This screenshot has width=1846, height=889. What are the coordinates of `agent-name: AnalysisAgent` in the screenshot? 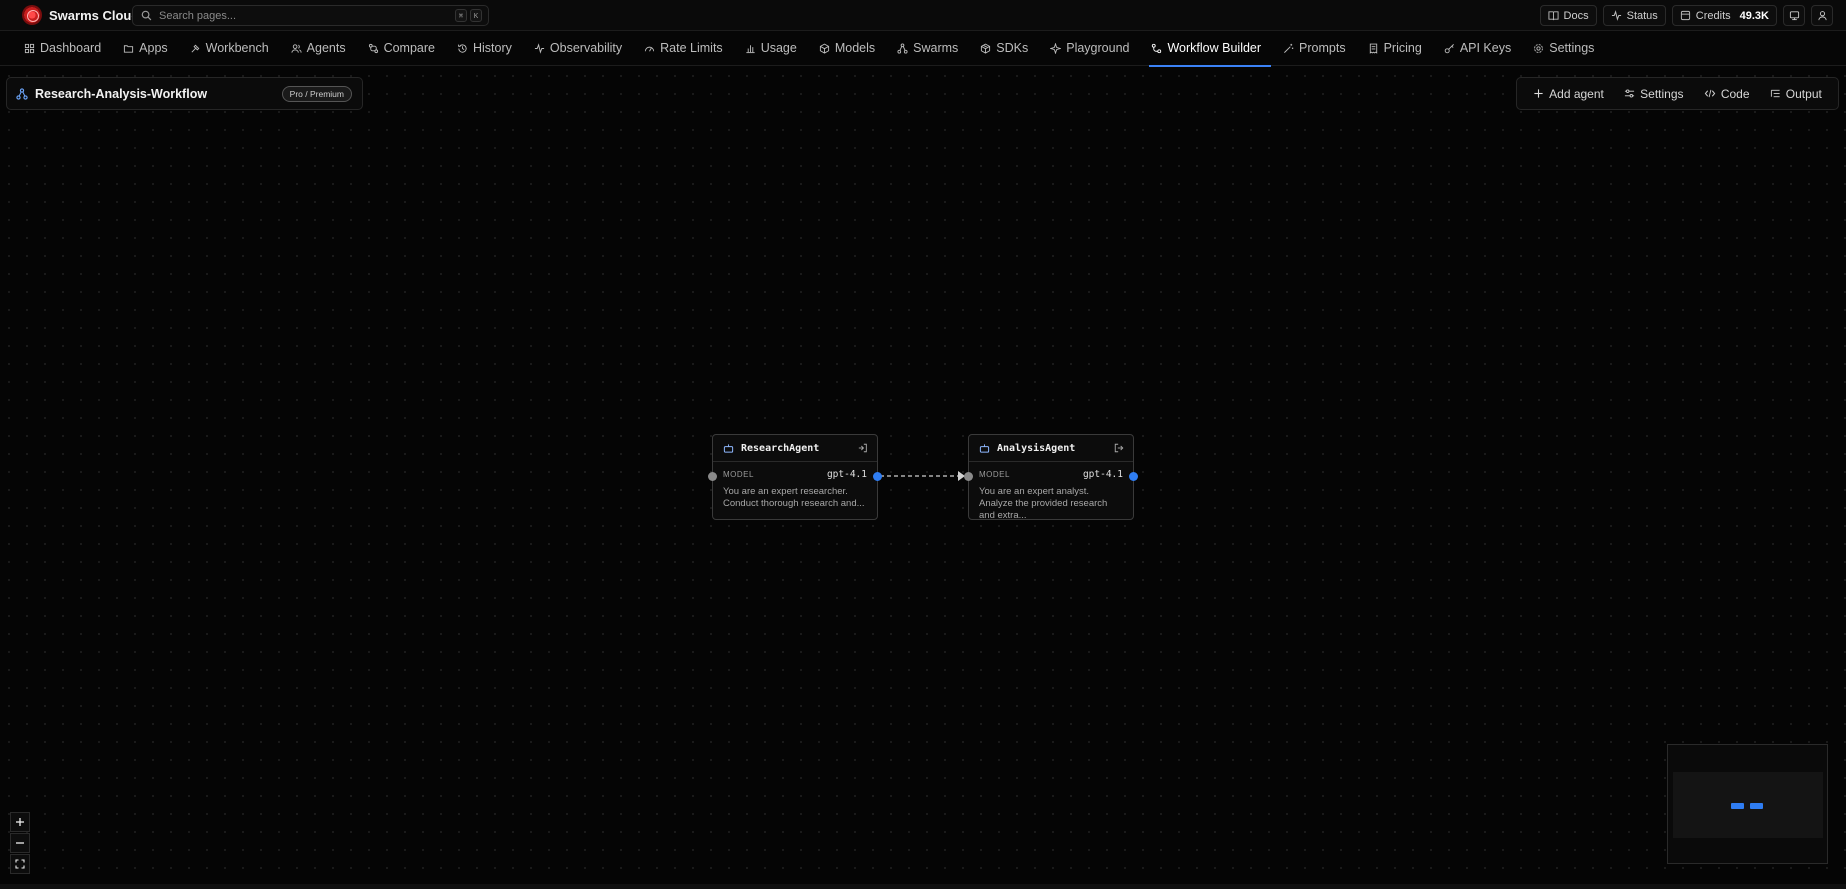 It's located at (1036, 448).